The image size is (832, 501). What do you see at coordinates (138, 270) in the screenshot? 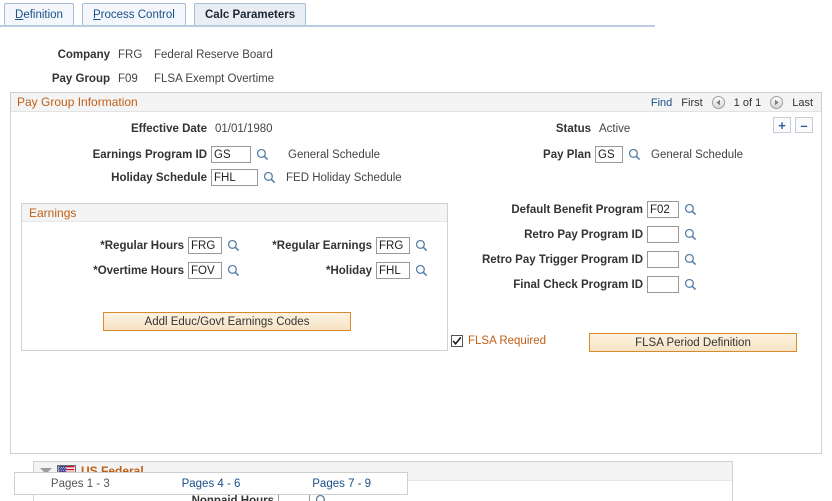
I see `overtime-hours-label: *Overtime Hours` at bounding box center [138, 270].